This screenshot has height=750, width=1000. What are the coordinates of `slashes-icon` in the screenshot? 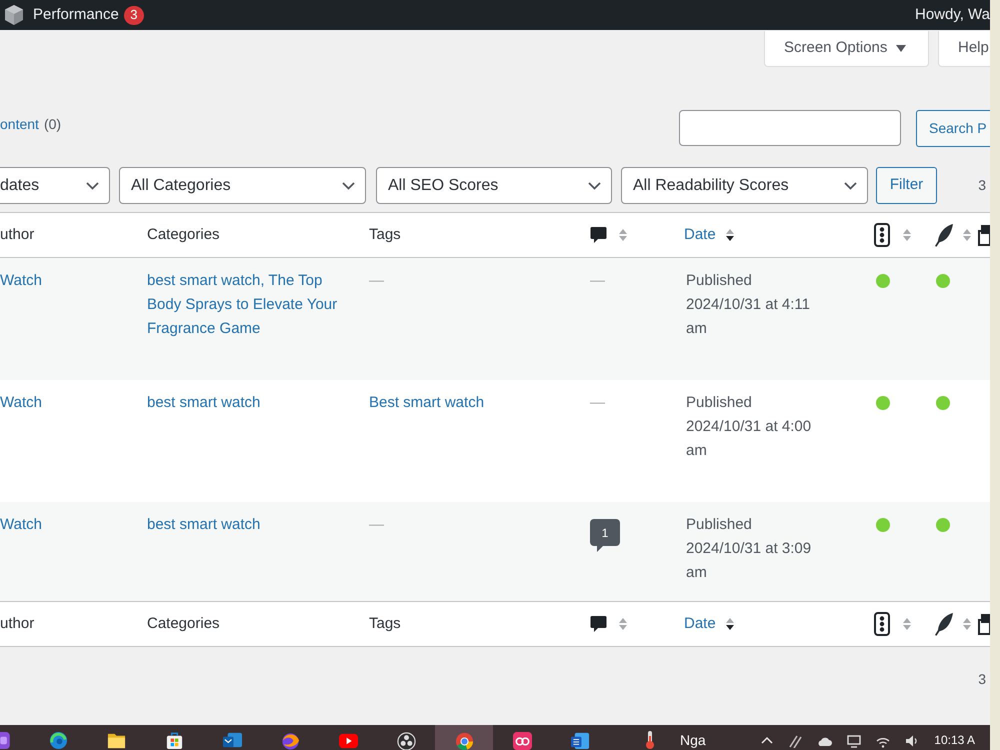 It's located at (795, 741).